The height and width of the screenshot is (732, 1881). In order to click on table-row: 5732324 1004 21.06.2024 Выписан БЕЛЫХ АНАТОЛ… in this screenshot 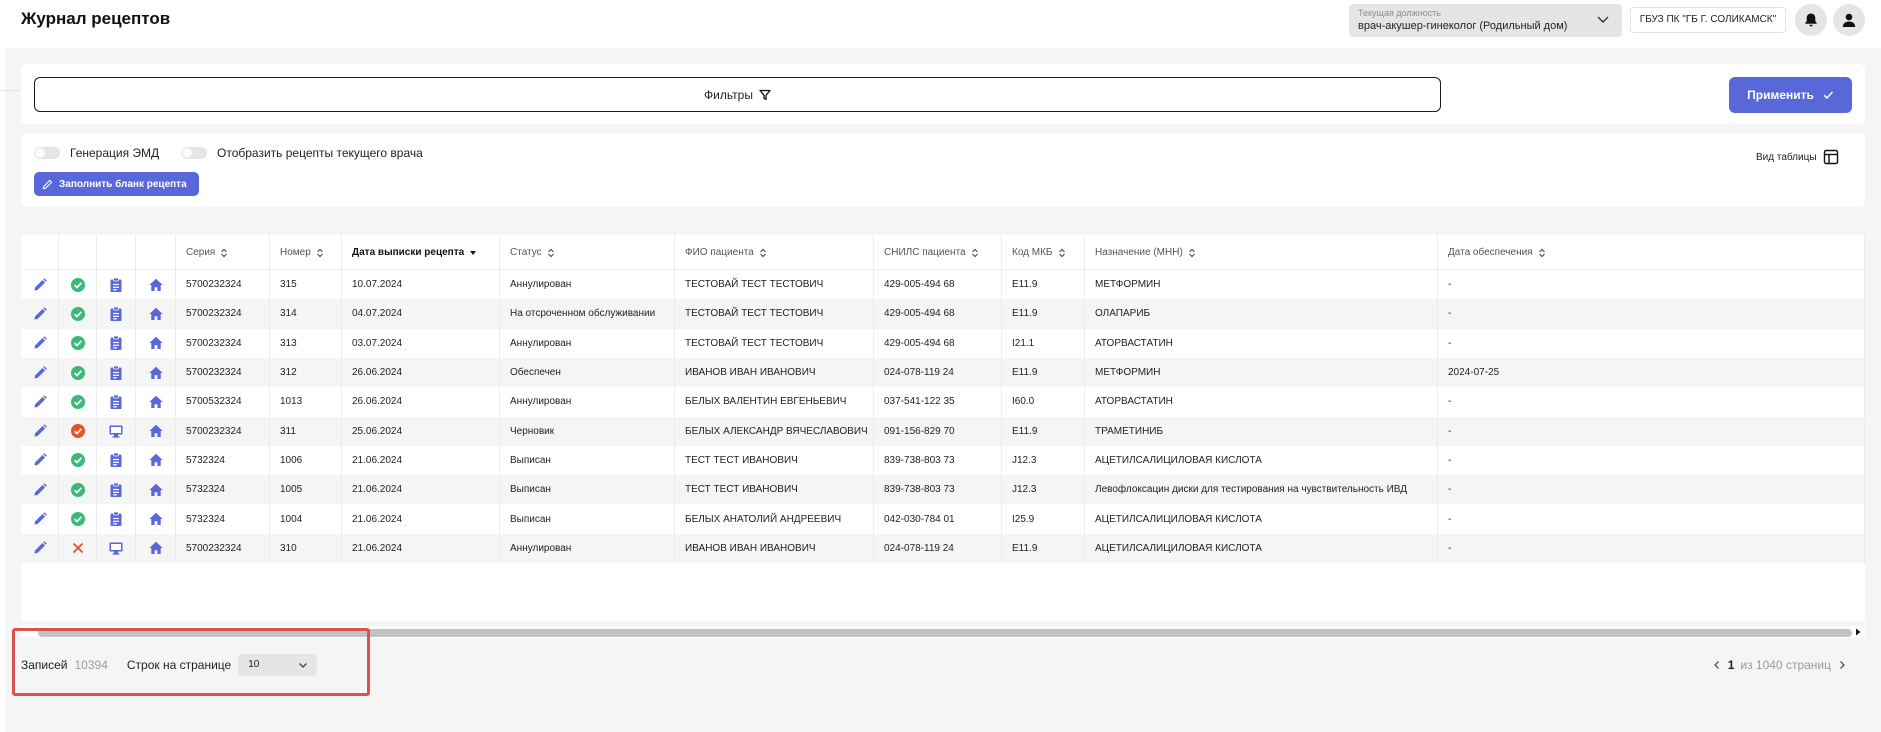, I will do `click(943, 519)`.